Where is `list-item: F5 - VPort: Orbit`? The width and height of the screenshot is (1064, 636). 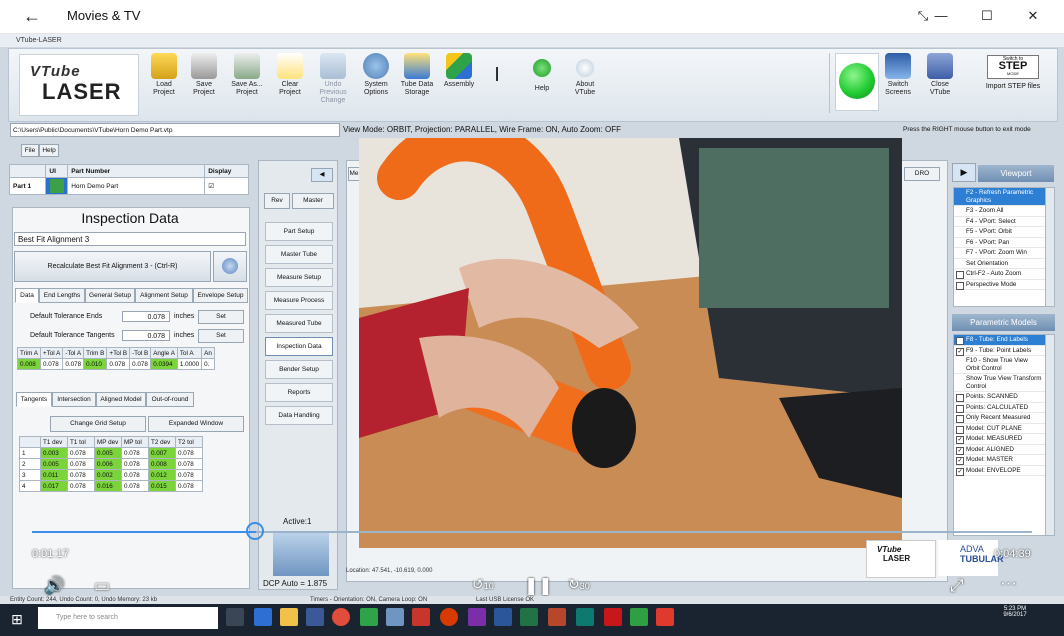
list-item: F5 - VPort: Orbit is located at coordinates (1000, 232).